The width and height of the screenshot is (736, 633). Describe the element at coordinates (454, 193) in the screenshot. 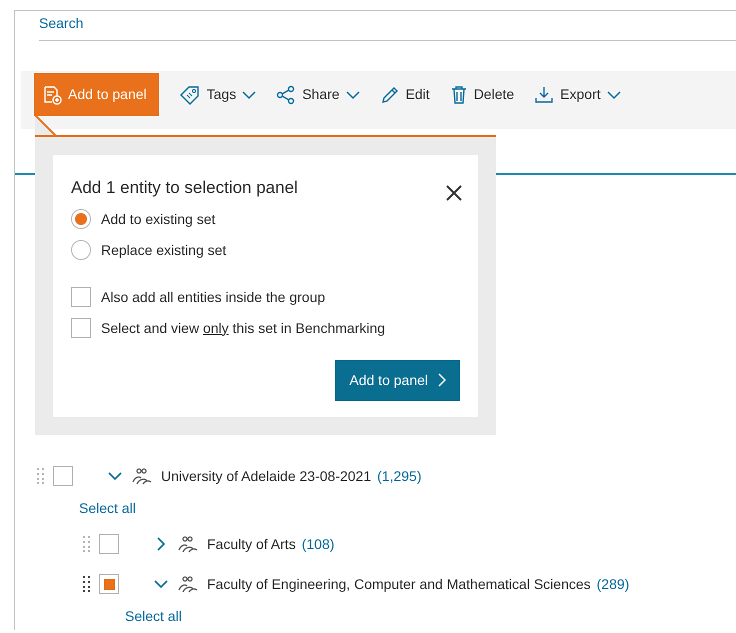

I see `close-button` at that location.